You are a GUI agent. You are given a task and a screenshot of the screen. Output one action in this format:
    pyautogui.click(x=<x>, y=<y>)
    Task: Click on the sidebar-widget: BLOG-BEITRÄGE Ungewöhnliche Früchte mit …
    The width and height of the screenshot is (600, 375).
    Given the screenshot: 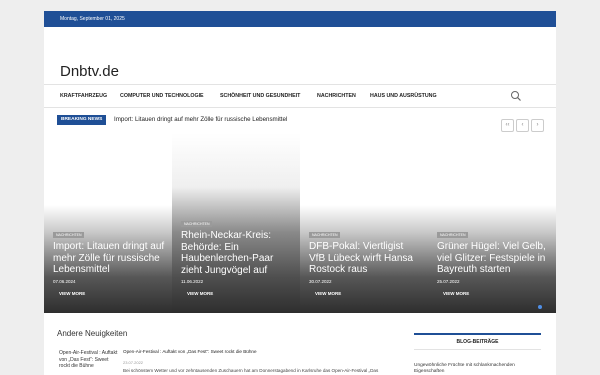 What is the action you would take?
    pyautogui.click(x=477, y=354)
    